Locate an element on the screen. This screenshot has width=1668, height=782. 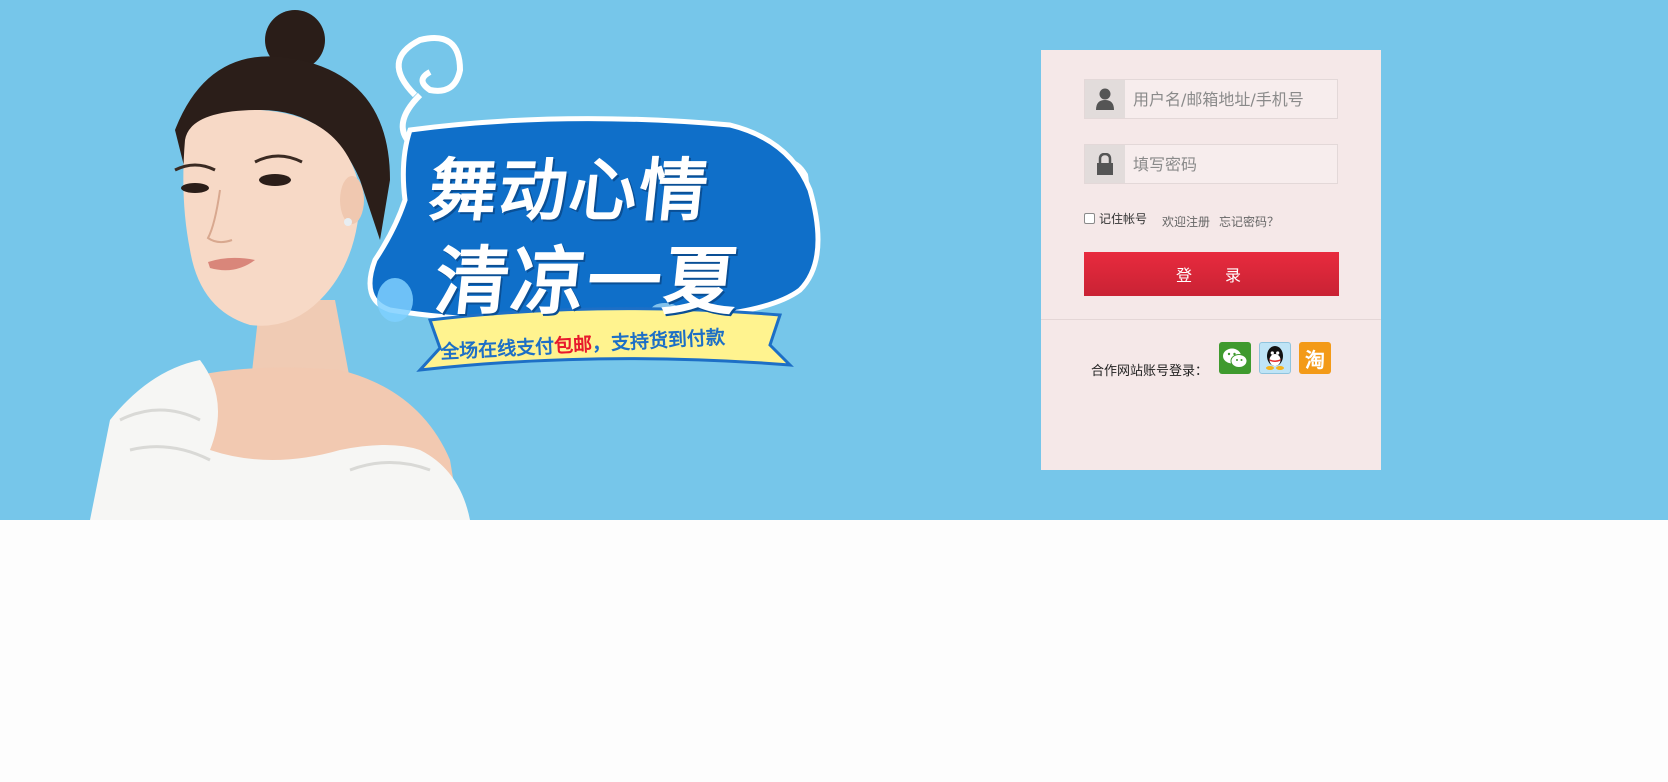
username-field is located at coordinates (1211, 99).